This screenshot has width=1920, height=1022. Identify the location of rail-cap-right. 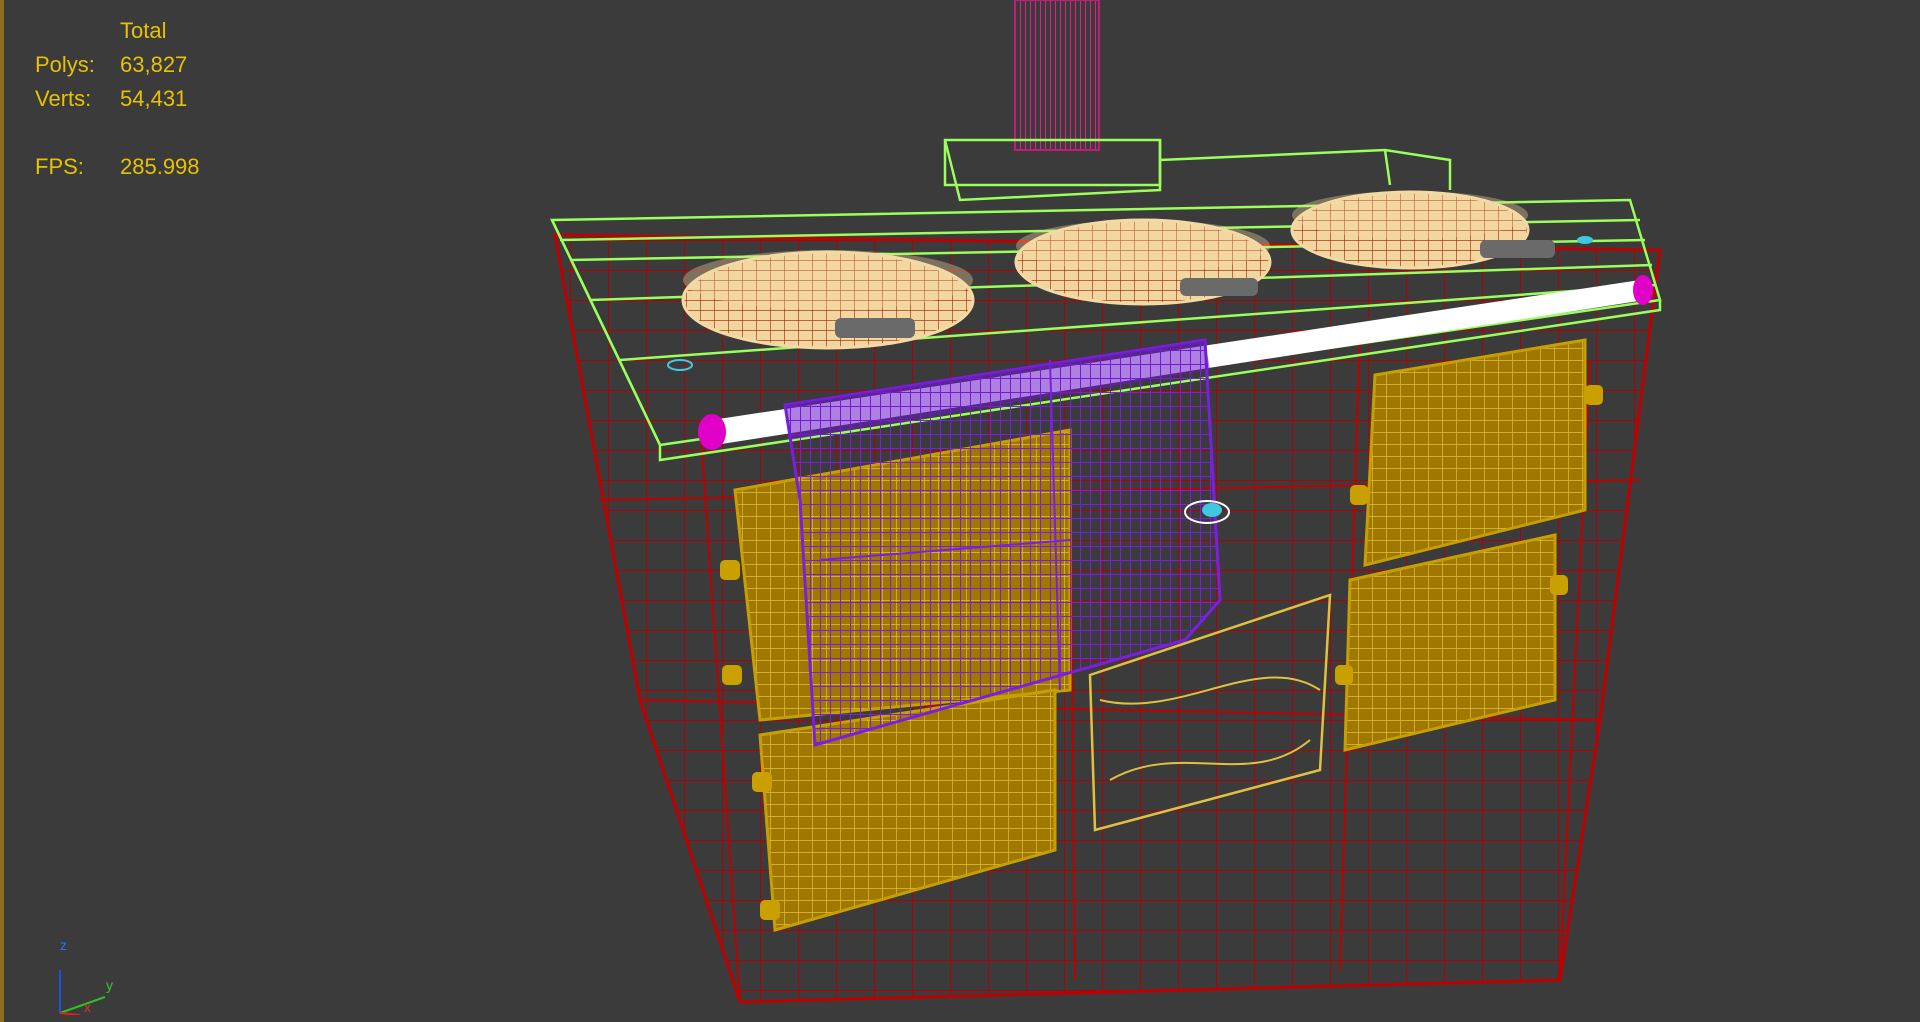
(1643, 290).